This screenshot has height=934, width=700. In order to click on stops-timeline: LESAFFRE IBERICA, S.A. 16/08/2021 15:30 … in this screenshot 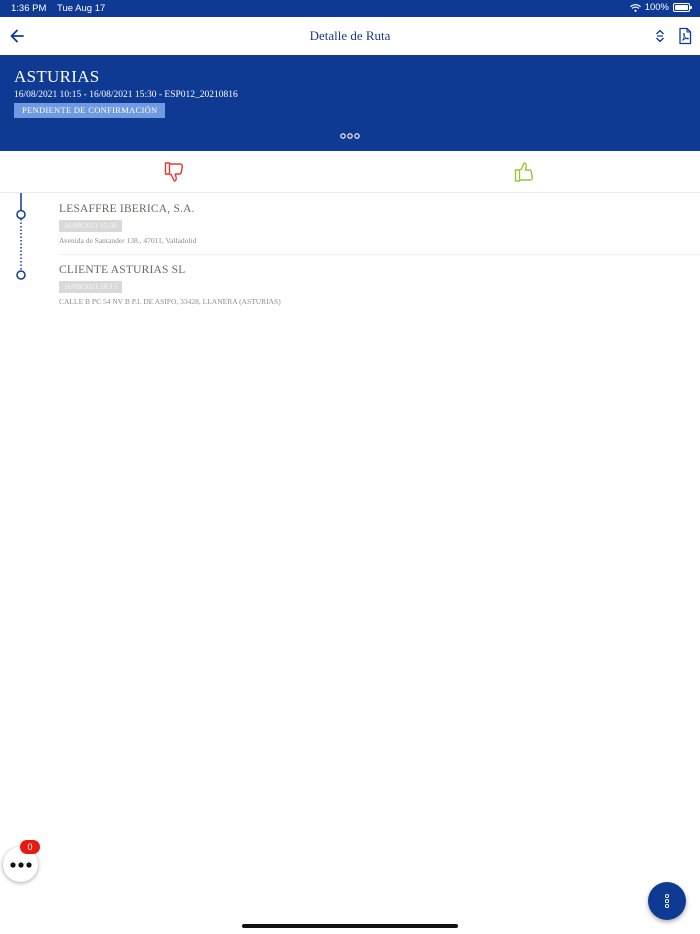, I will do `click(350, 253)`.